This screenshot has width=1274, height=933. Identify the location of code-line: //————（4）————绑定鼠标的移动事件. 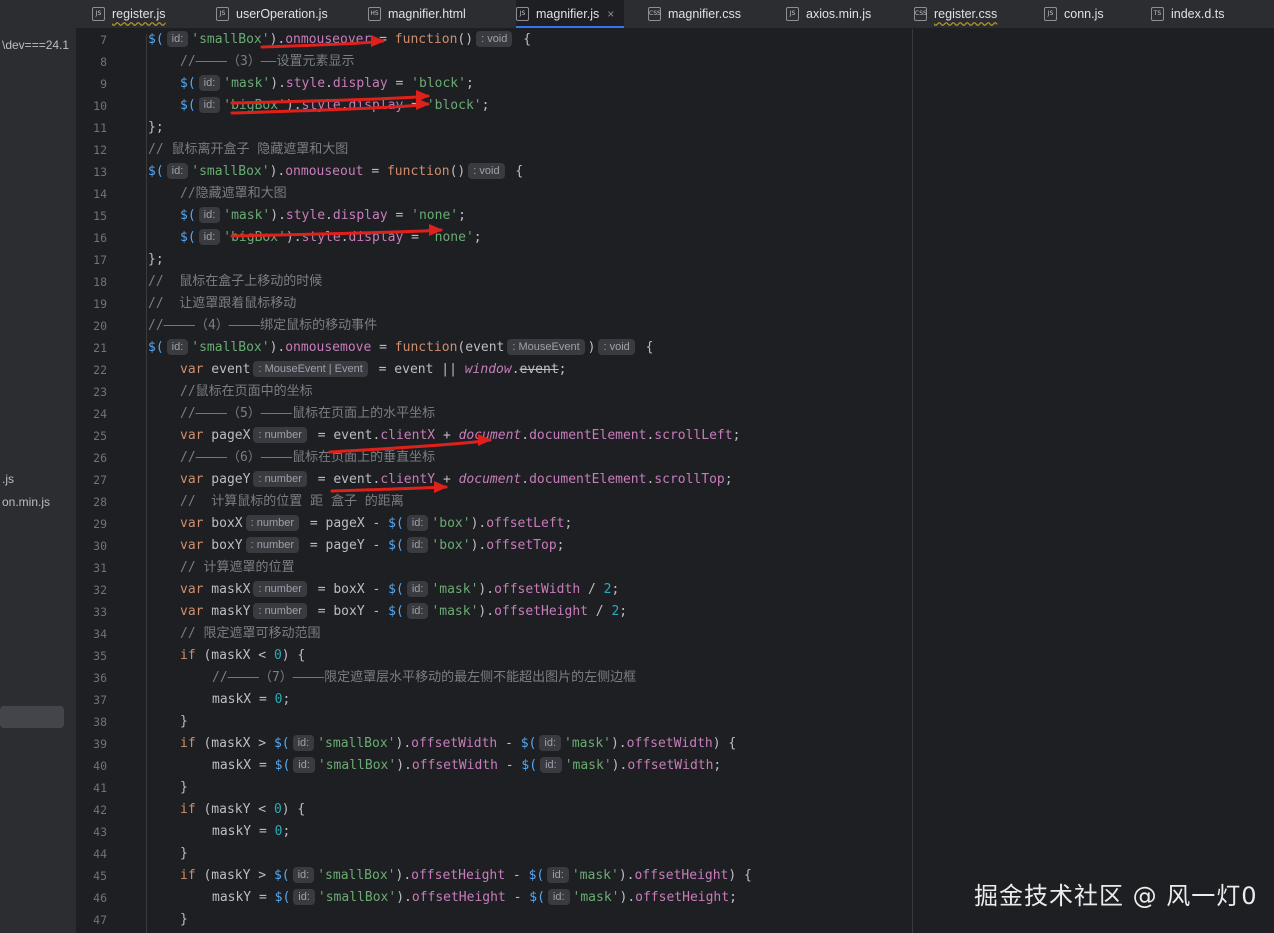
(262, 326).